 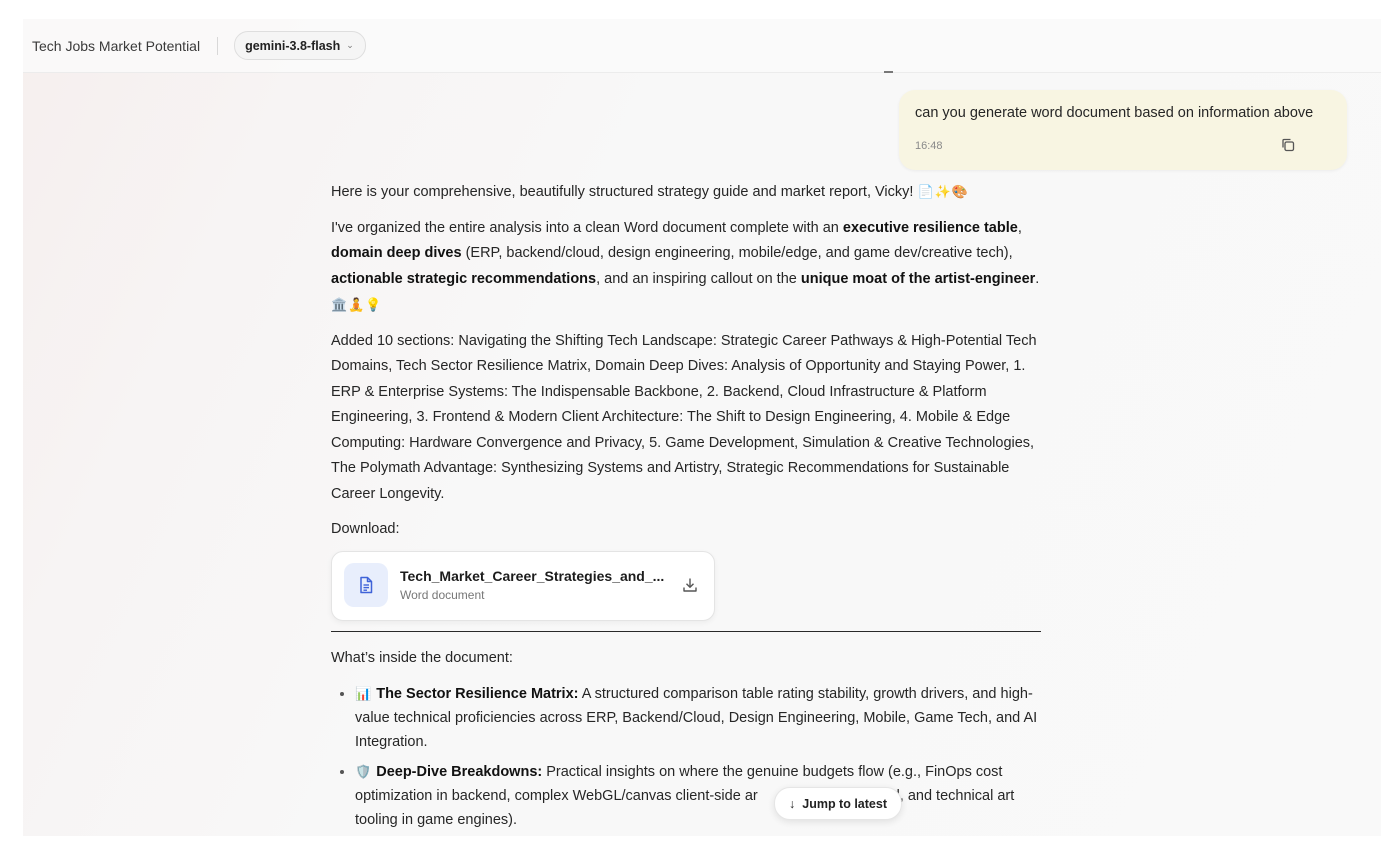 I want to click on summary-bold: executive resilience table, so click(x=930, y=227).